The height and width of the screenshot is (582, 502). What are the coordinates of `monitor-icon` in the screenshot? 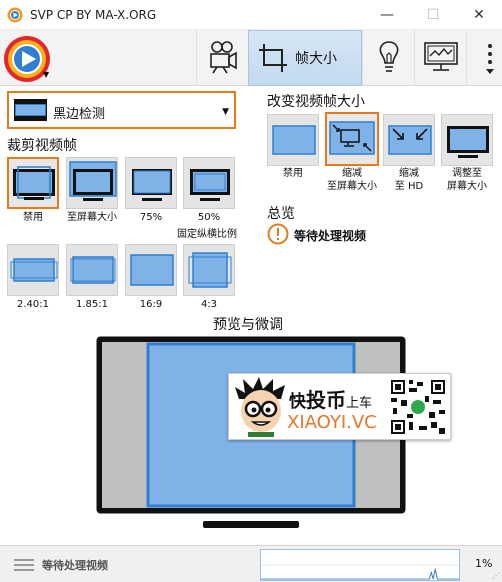 It's located at (34, 183).